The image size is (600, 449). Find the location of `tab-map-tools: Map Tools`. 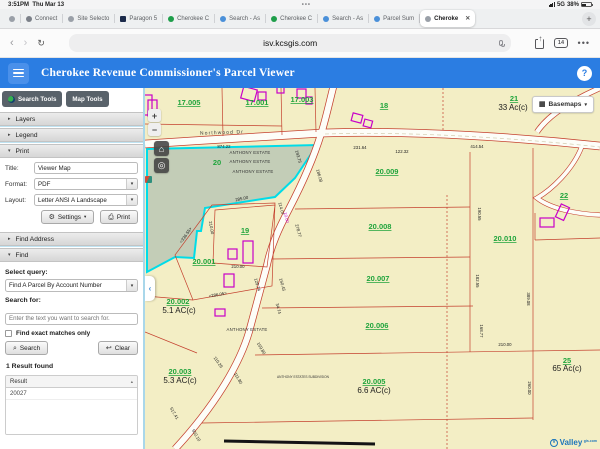

tab-map-tools: Map Tools is located at coordinates (109, 137).